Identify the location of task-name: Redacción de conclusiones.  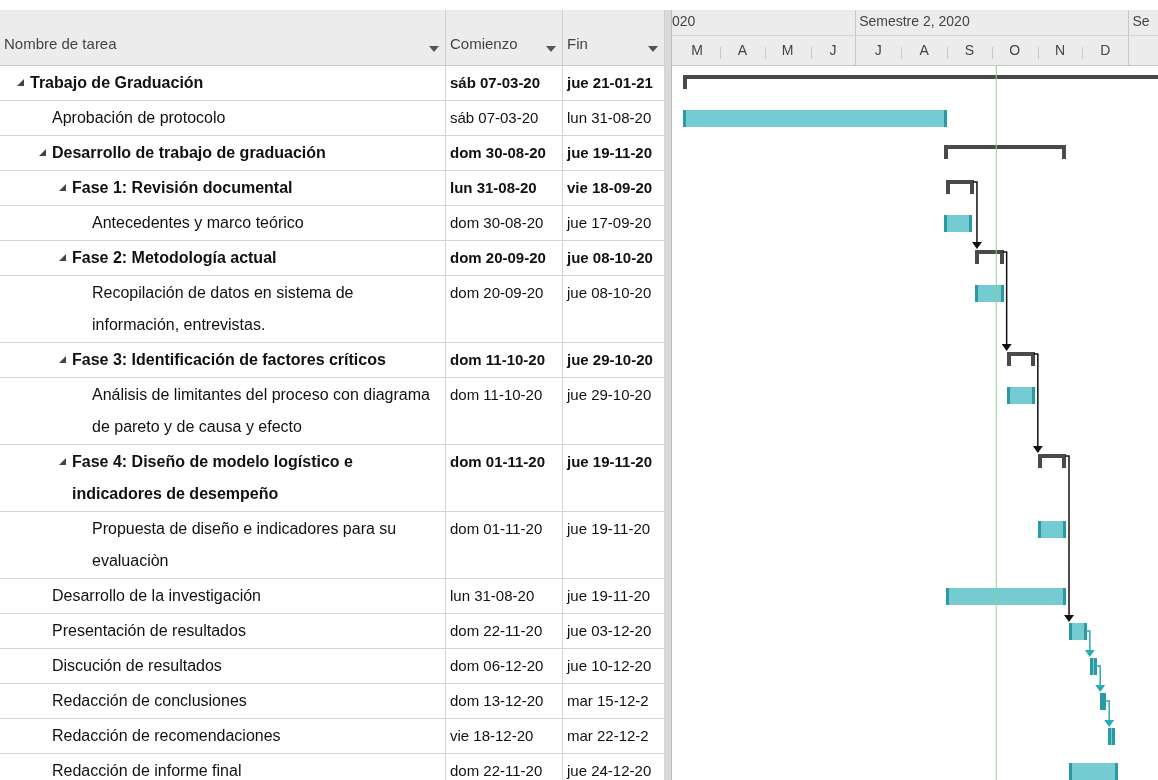
(150, 701).